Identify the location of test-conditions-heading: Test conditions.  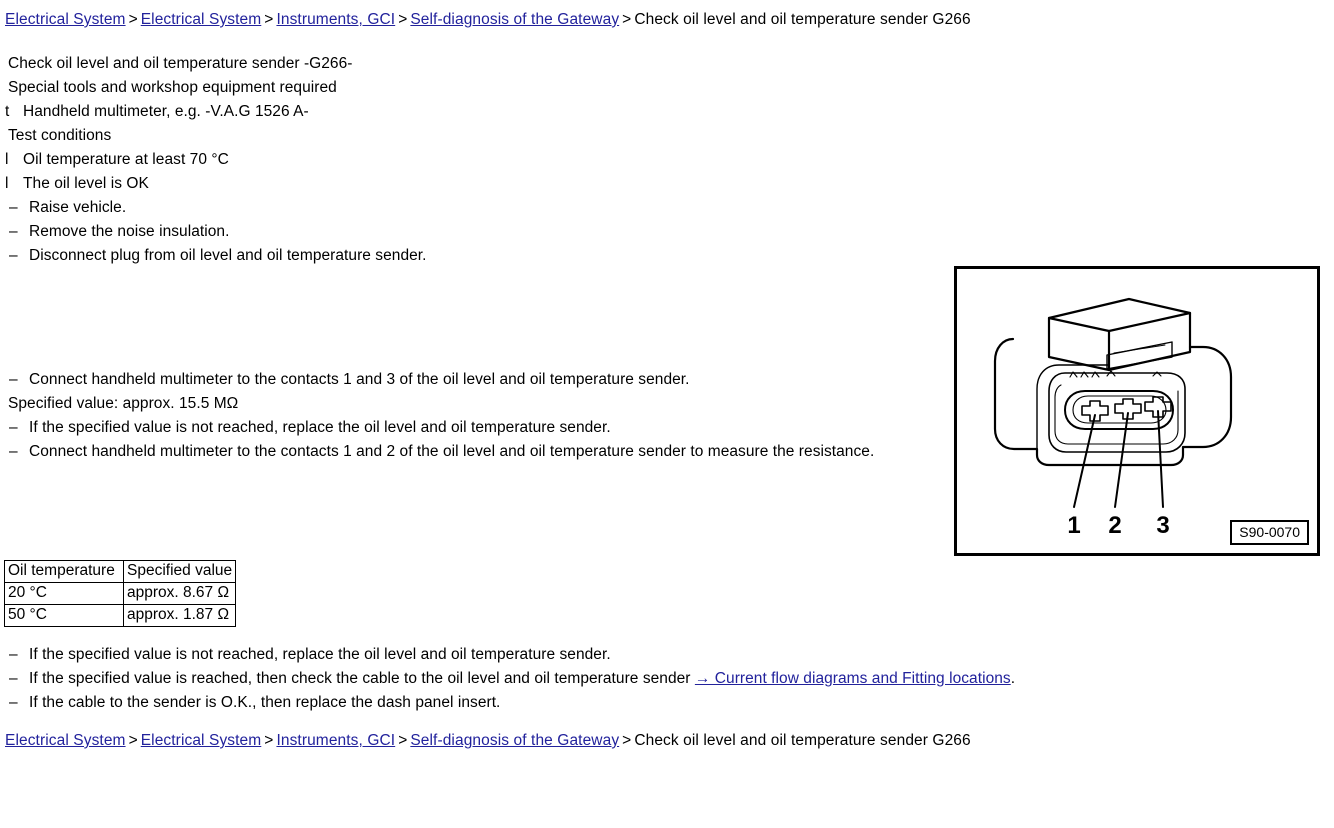
(60, 135).